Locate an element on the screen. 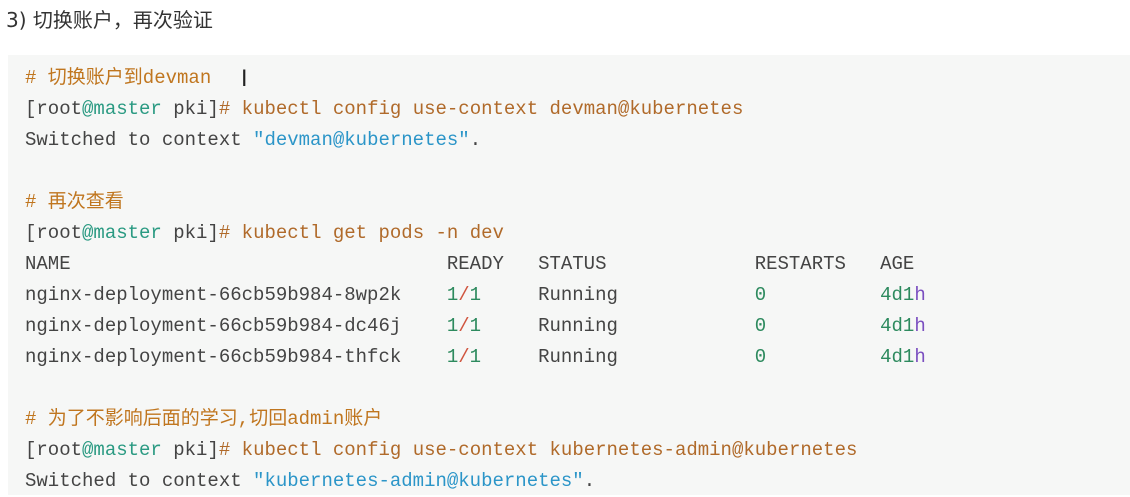 This screenshot has width=1130, height=497. output-switched-devman: Switched to context "devman@kubernetes". is located at coordinates (253, 140).